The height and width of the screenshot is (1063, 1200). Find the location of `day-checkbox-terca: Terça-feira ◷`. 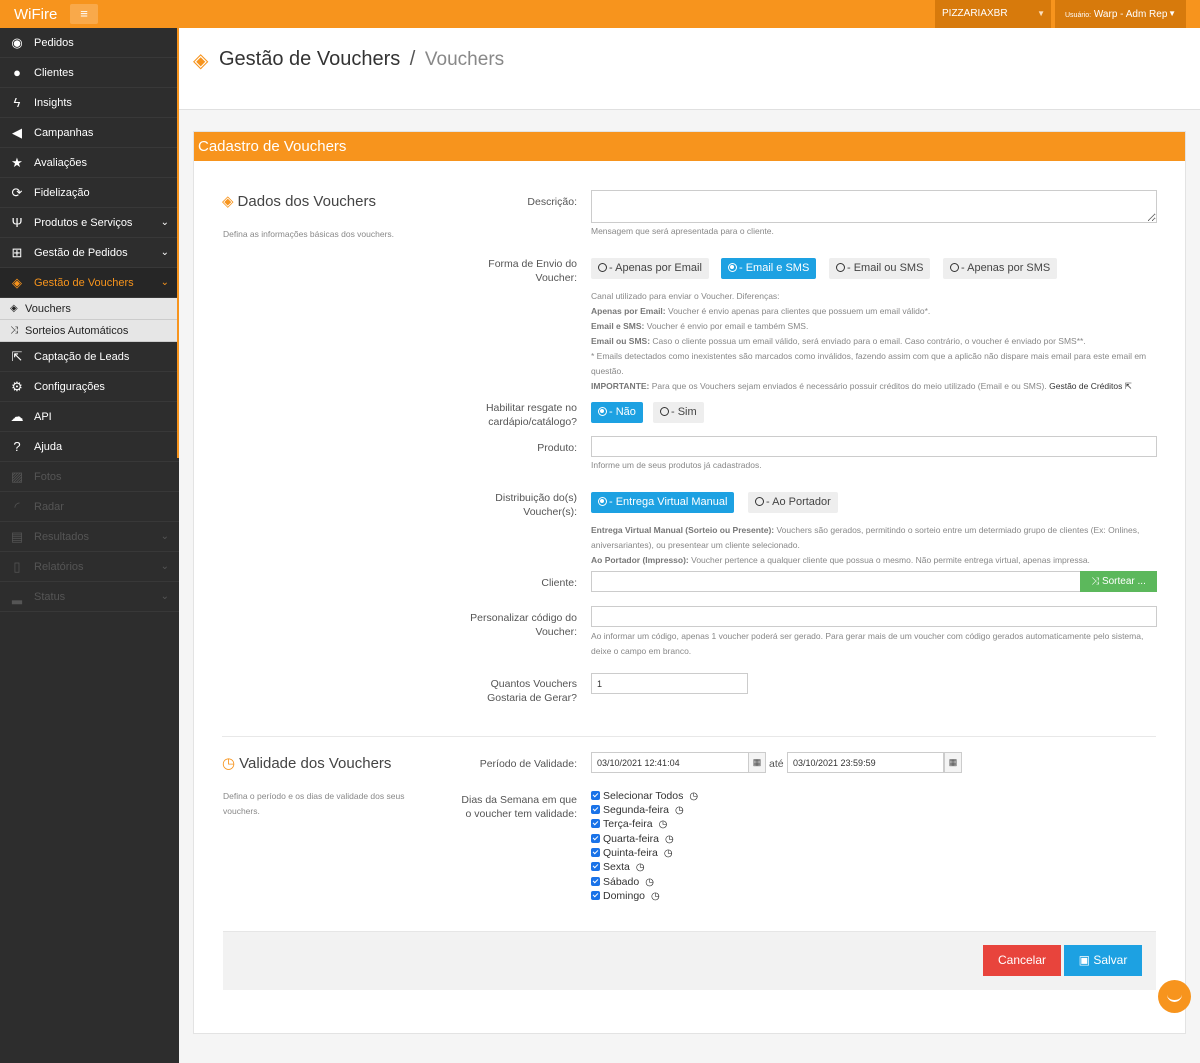

day-checkbox-terca: Terça-feira ◷ is located at coordinates (629, 824).